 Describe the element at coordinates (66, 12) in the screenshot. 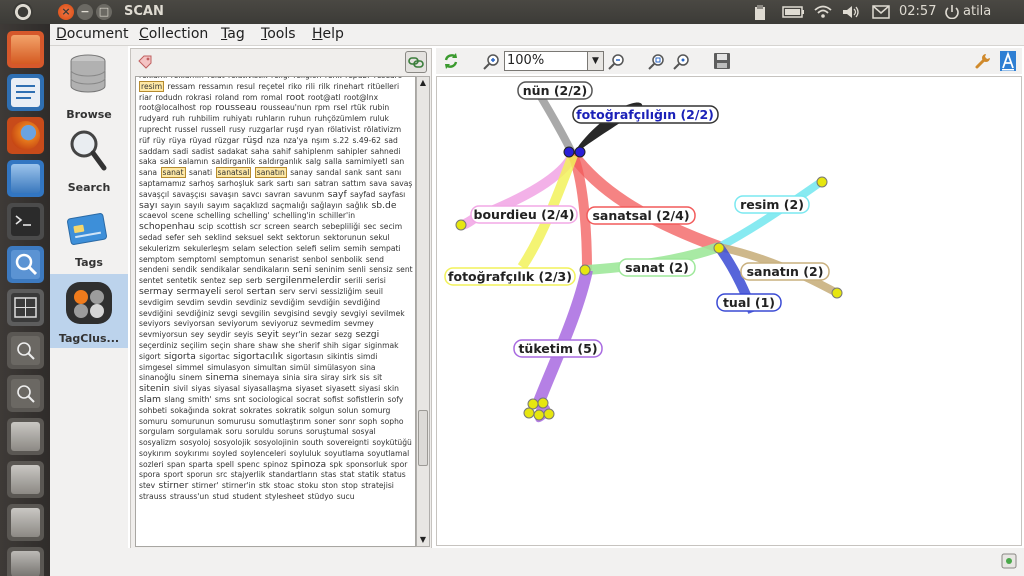

I see `window-close-button: ×` at that location.